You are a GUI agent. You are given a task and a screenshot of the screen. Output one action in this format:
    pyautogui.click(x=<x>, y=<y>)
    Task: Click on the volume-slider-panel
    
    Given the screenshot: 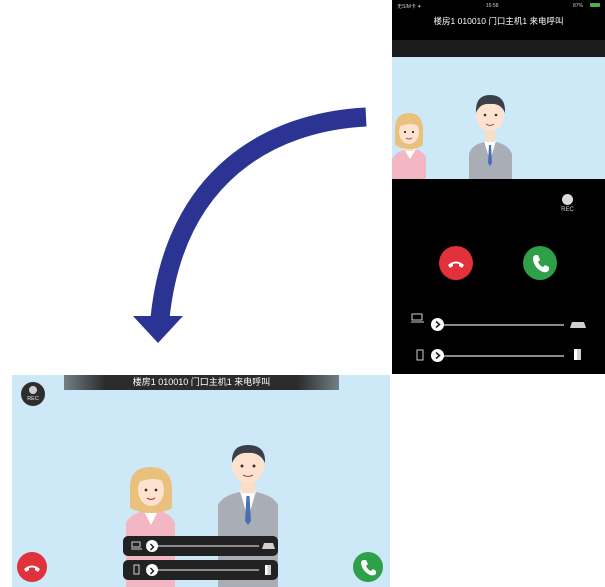 What is the action you would take?
    pyautogui.click(x=200, y=546)
    